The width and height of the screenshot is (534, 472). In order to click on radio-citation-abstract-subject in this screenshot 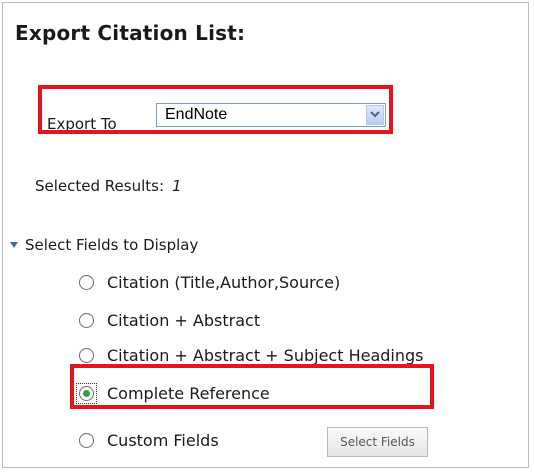, I will do `click(86, 355)`.